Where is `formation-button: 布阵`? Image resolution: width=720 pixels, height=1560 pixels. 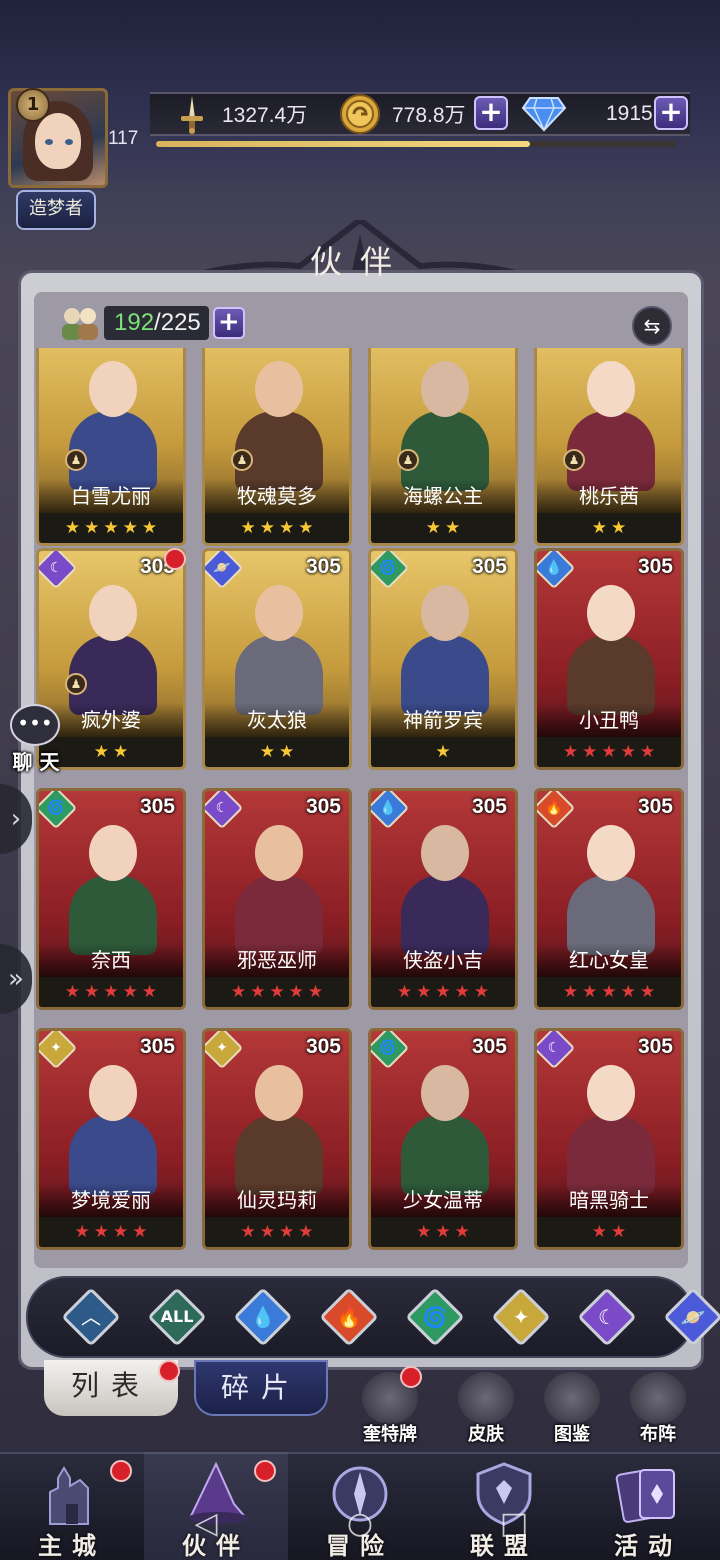 formation-button: 布阵 is located at coordinates (658, 1409).